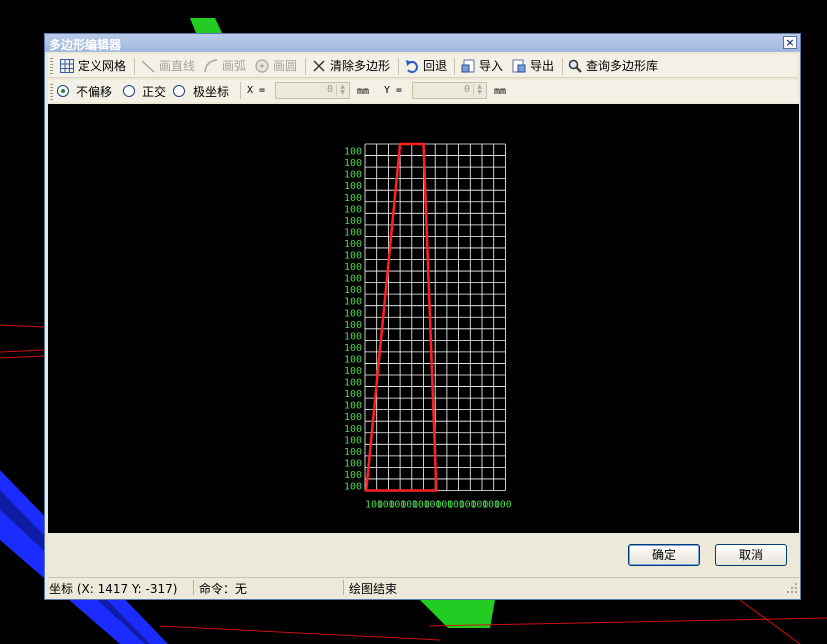  Describe the element at coordinates (329, 89) in the screenshot. I see `x-value: 0` at that location.